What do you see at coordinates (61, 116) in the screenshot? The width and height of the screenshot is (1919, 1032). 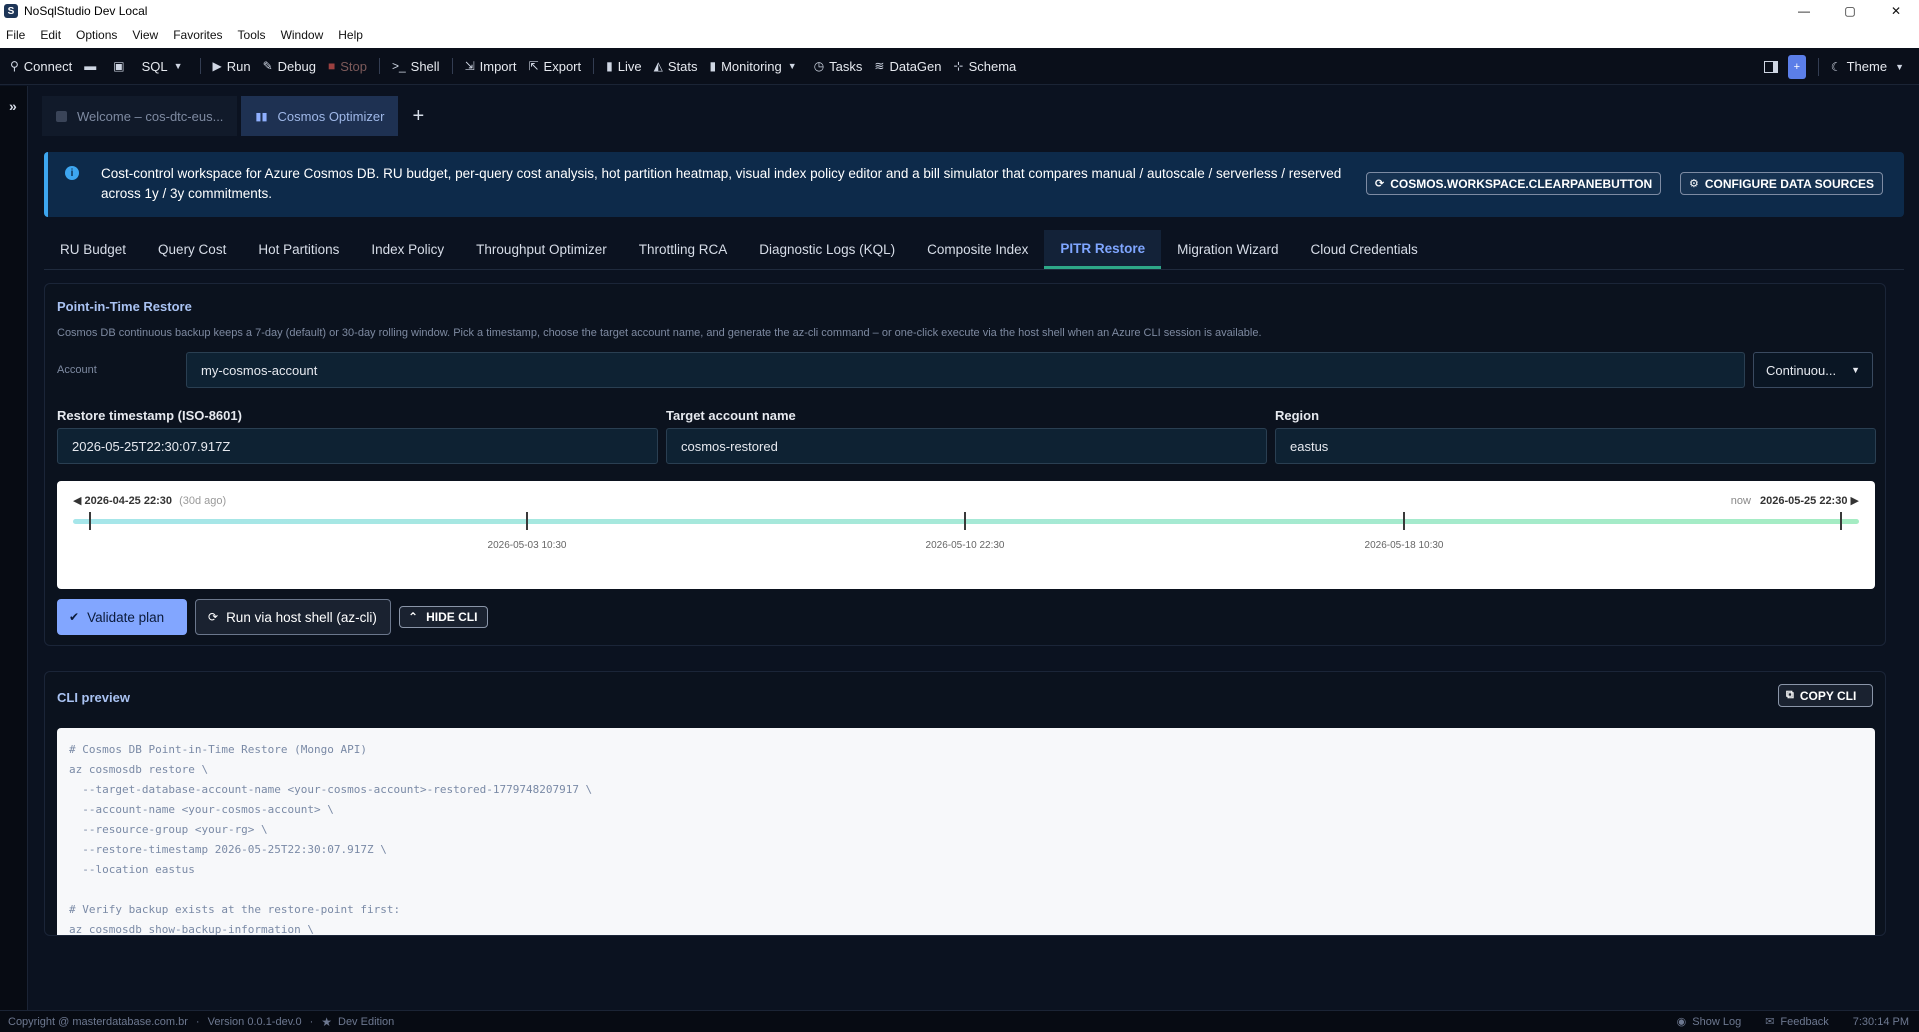 I see `doc-icon` at bounding box center [61, 116].